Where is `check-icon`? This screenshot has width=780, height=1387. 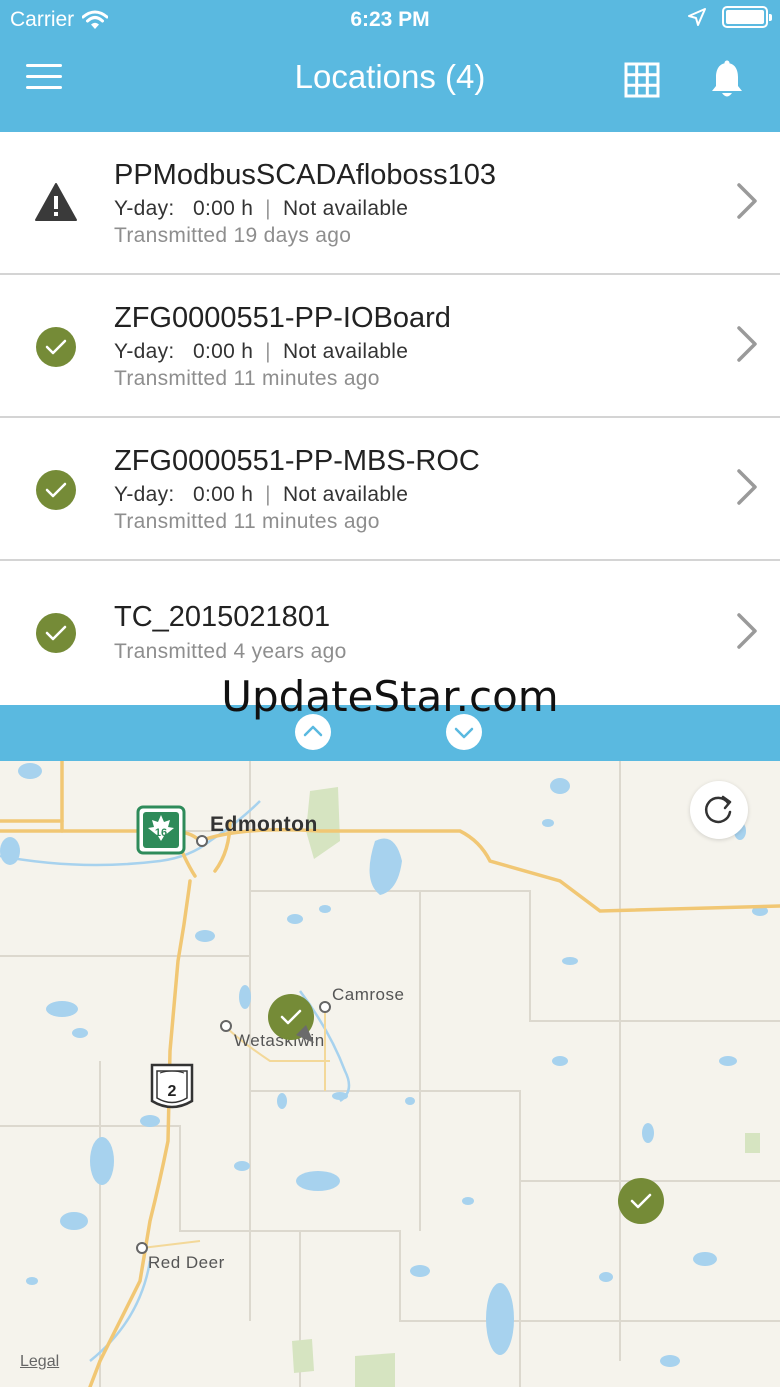 check-icon is located at coordinates (641, 1201).